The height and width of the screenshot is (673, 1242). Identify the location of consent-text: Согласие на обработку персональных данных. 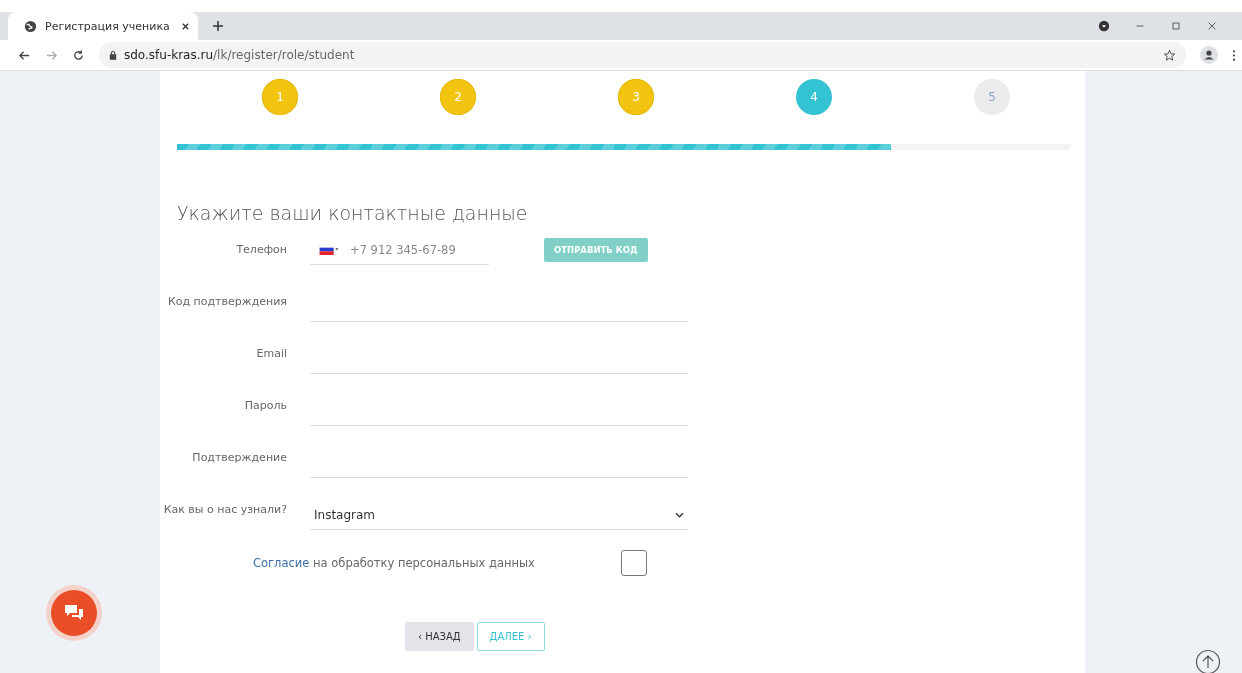
(394, 563).